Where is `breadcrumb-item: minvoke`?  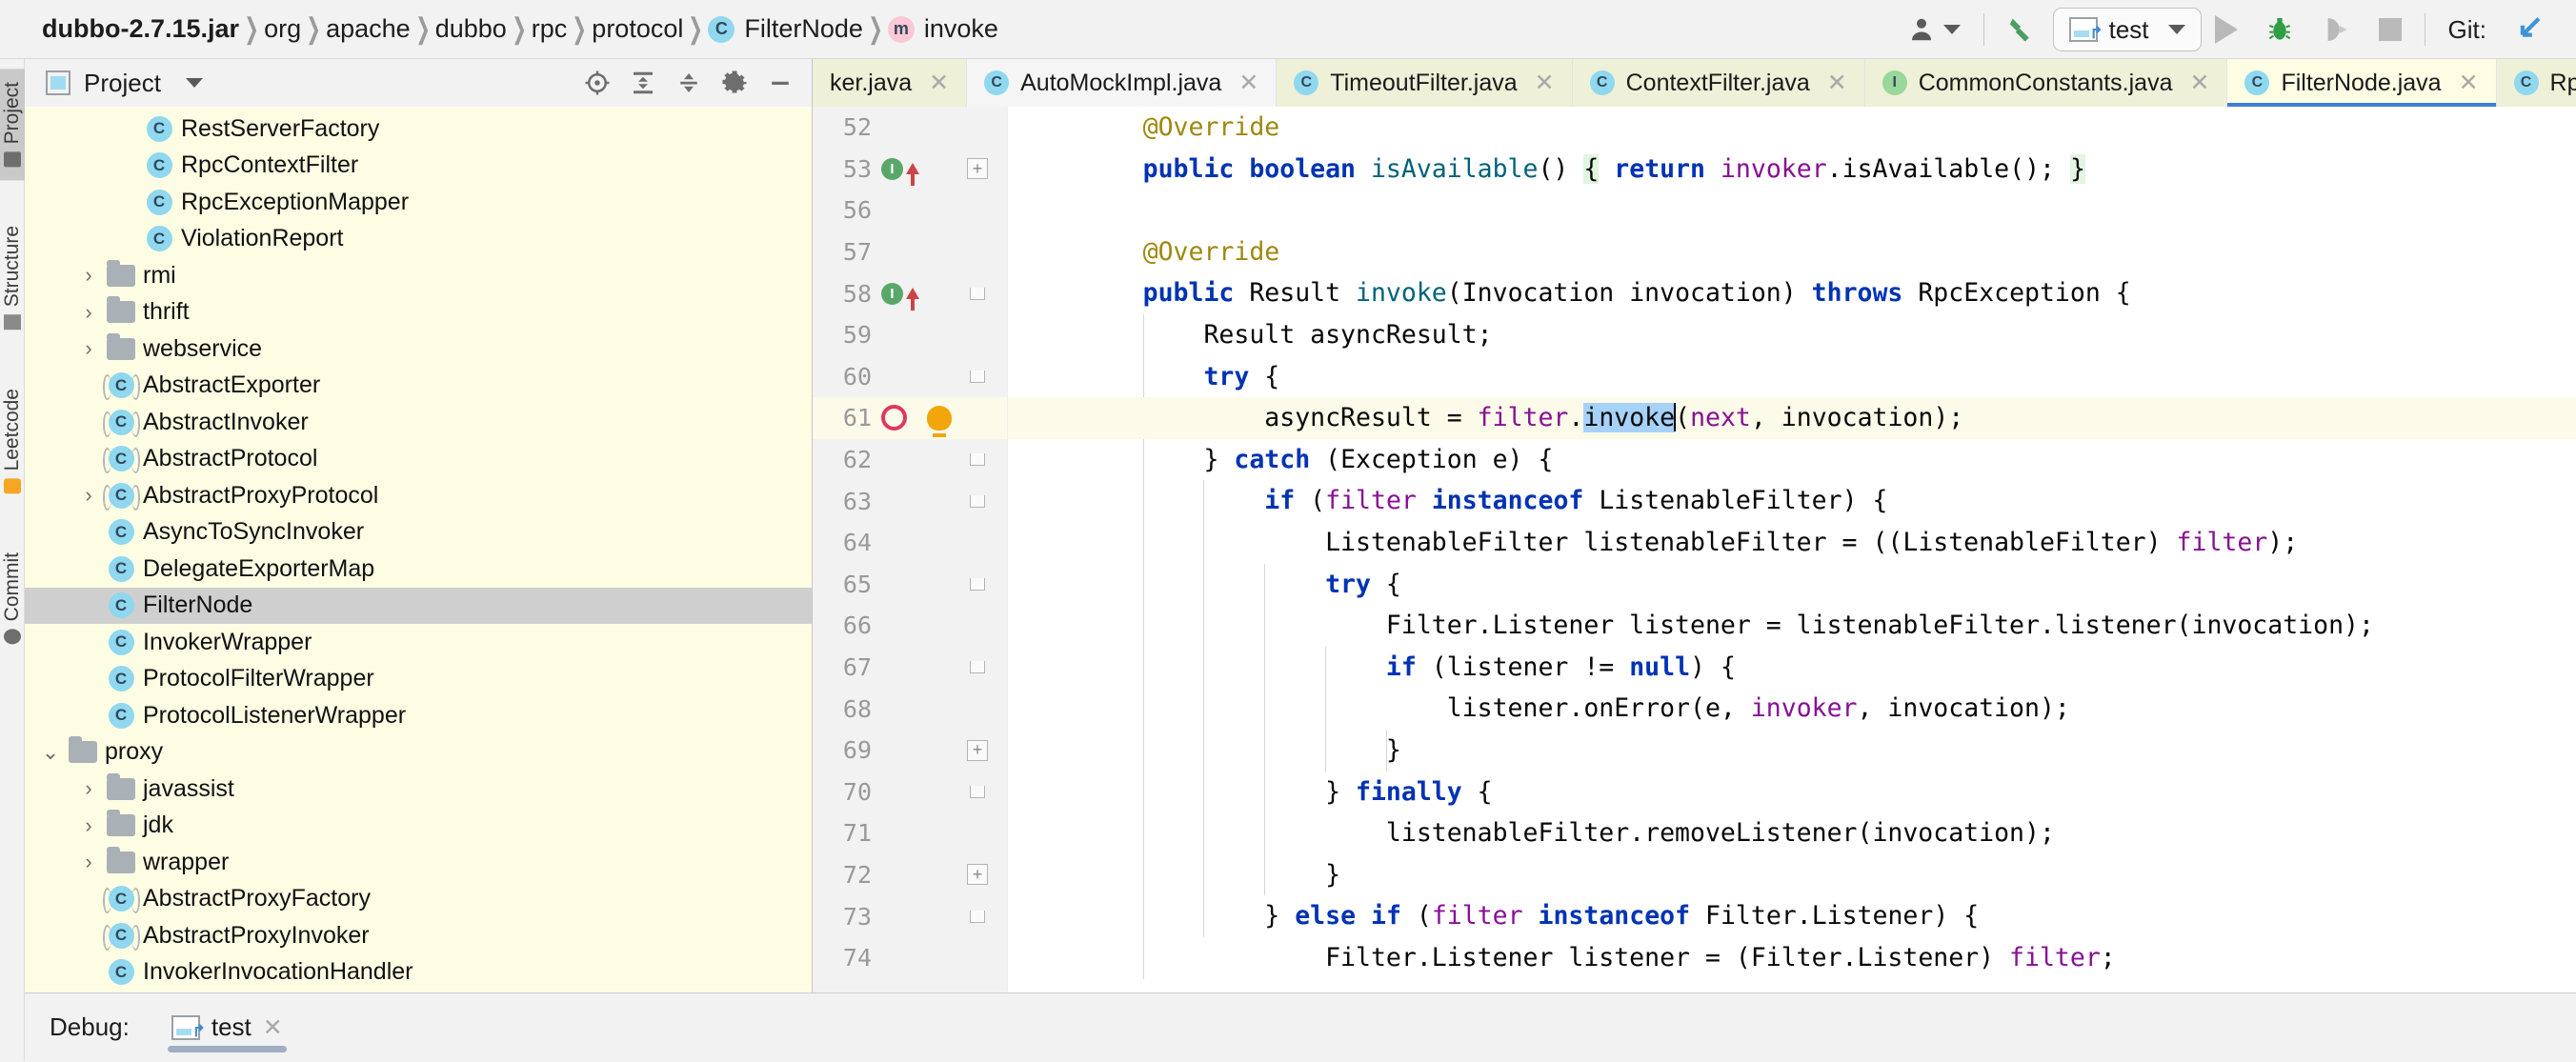 breadcrumb-item: minvoke is located at coordinates (943, 29).